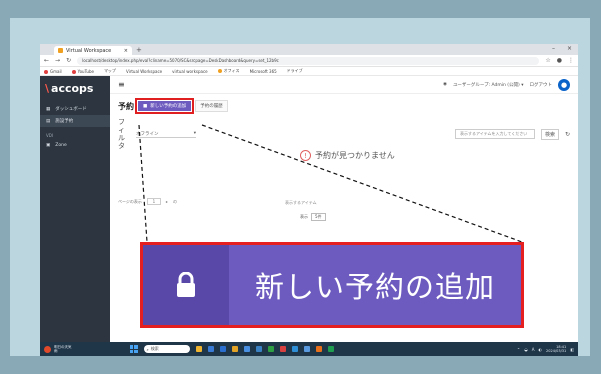 The width and height of the screenshot is (601, 374). What do you see at coordinates (234, 349) in the screenshot?
I see `folder-icon` at bounding box center [234, 349].